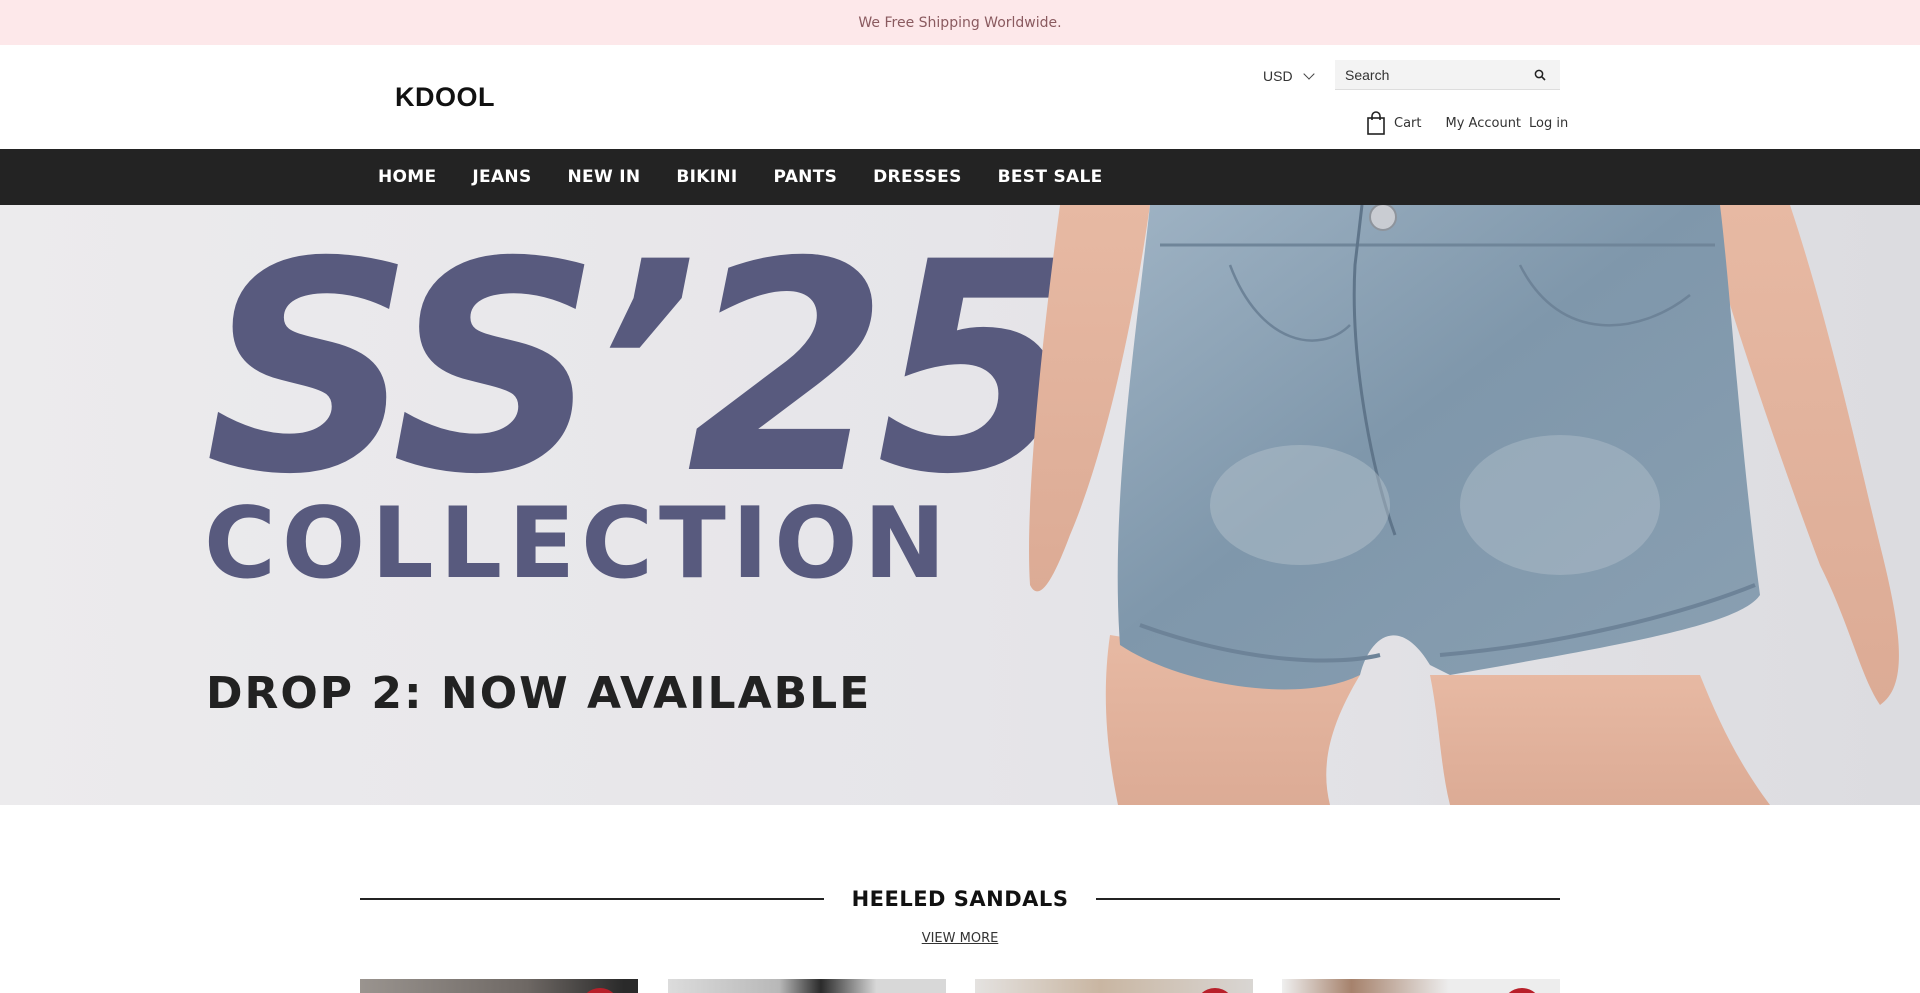  What do you see at coordinates (1548, 123) in the screenshot?
I see `login-link: Log in` at bounding box center [1548, 123].